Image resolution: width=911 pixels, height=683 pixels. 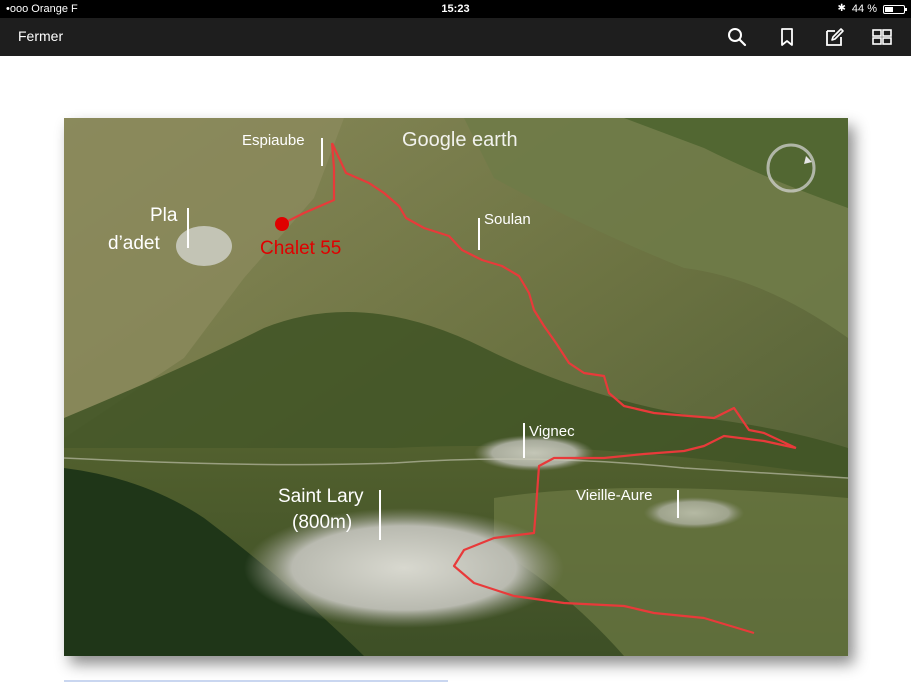 What do you see at coordinates (737, 37) in the screenshot?
I see `search-icon` at bounding box center [737, 37].